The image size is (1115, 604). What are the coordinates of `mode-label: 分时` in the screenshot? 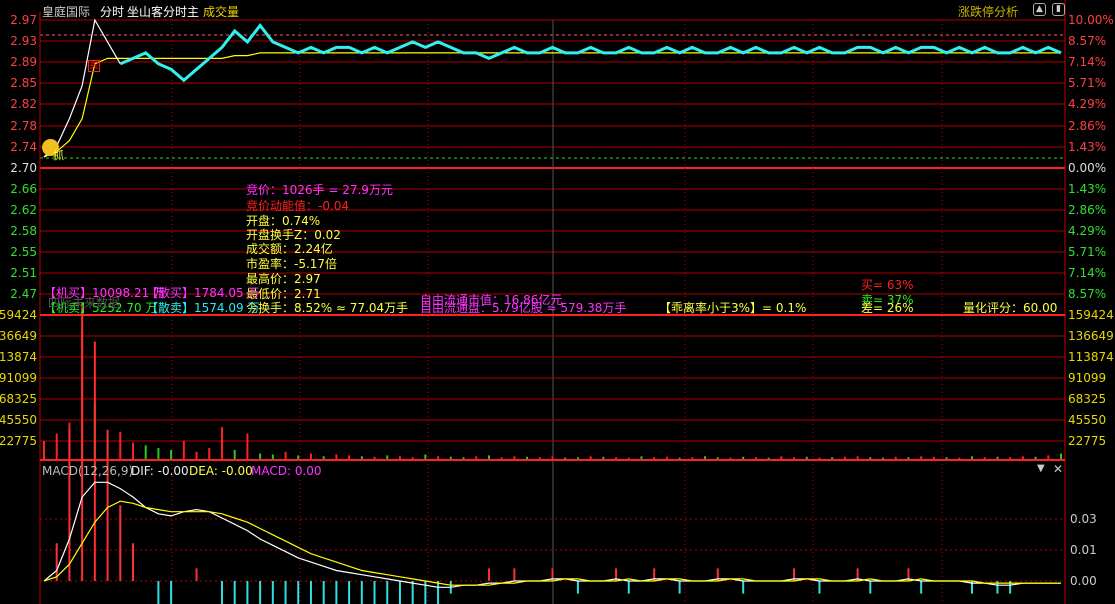 It's located at (112, 11).